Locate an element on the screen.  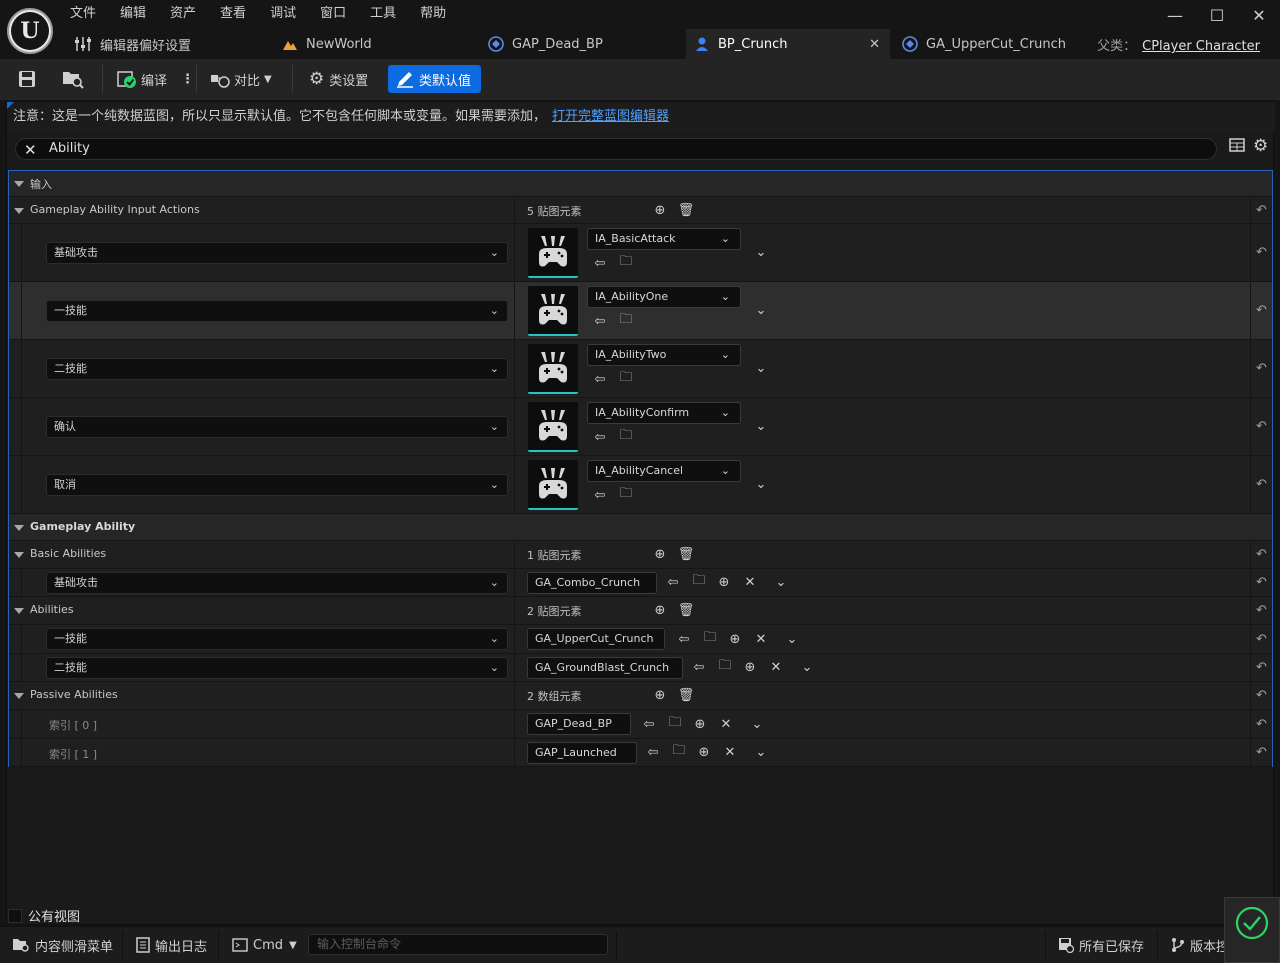
compile-button: 编译 ⋮ is located at coordinates (155, 79).